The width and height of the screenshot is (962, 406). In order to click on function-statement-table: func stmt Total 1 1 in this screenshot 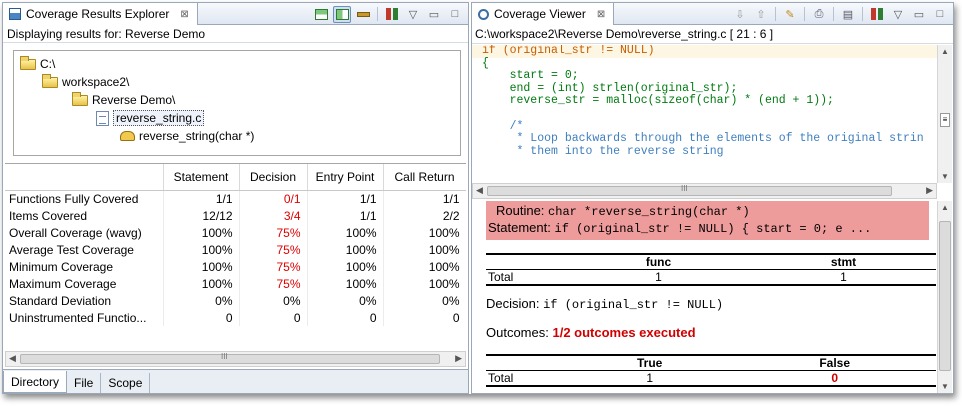, I will do `click(711, 269)`.